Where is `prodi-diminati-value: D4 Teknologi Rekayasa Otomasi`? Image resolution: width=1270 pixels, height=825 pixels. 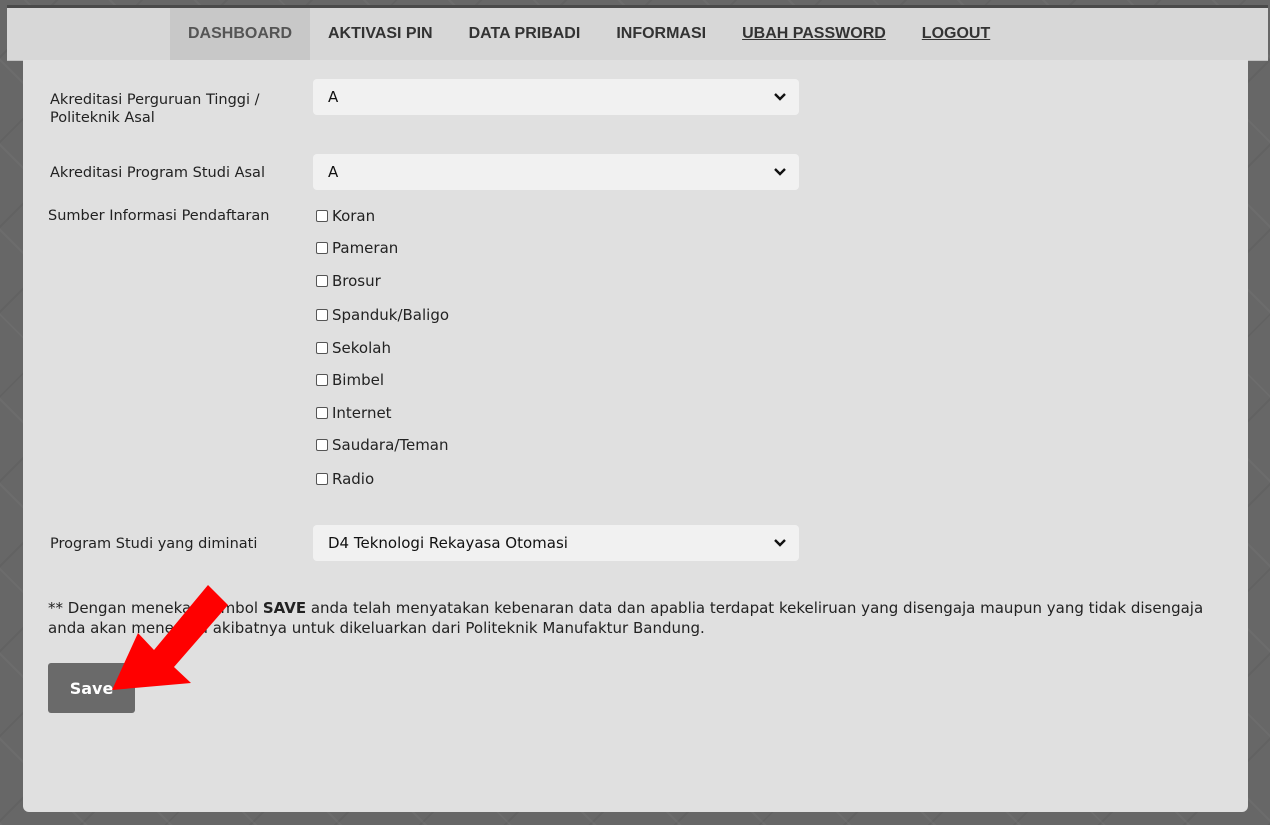 prodi-diminati-value: D4 Teknologi Rekayasa Otomasi is located at coordinates (448, 543).